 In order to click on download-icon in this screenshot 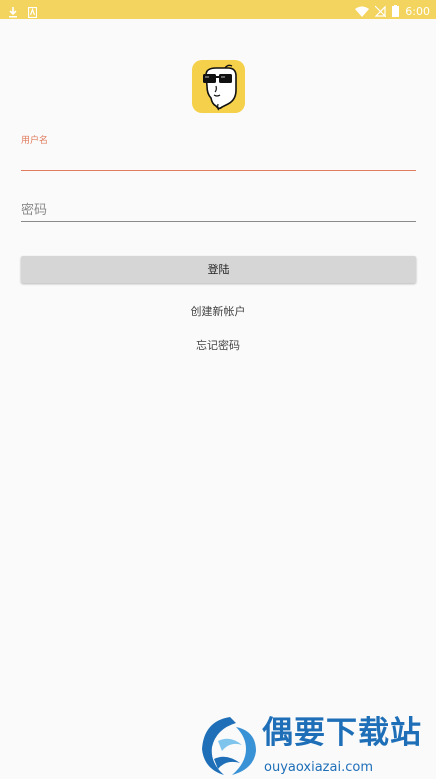, I will do `click(13, 12)`.